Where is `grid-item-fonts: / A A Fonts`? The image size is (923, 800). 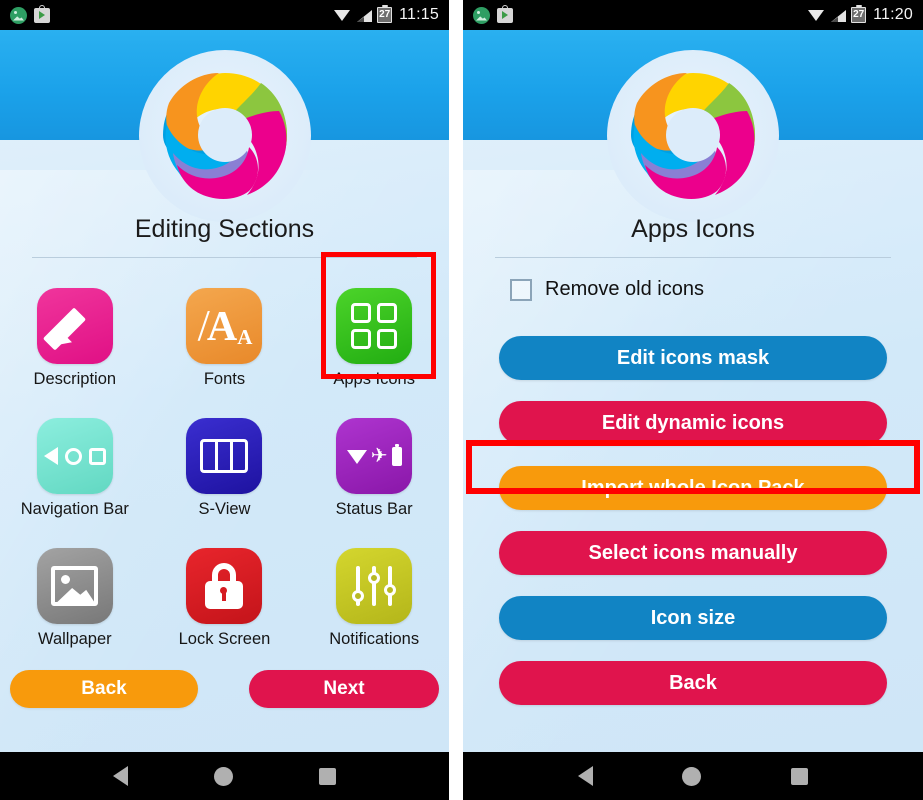 grid-item-fonts: / A A Fonts is located at coordinates (225, 339).